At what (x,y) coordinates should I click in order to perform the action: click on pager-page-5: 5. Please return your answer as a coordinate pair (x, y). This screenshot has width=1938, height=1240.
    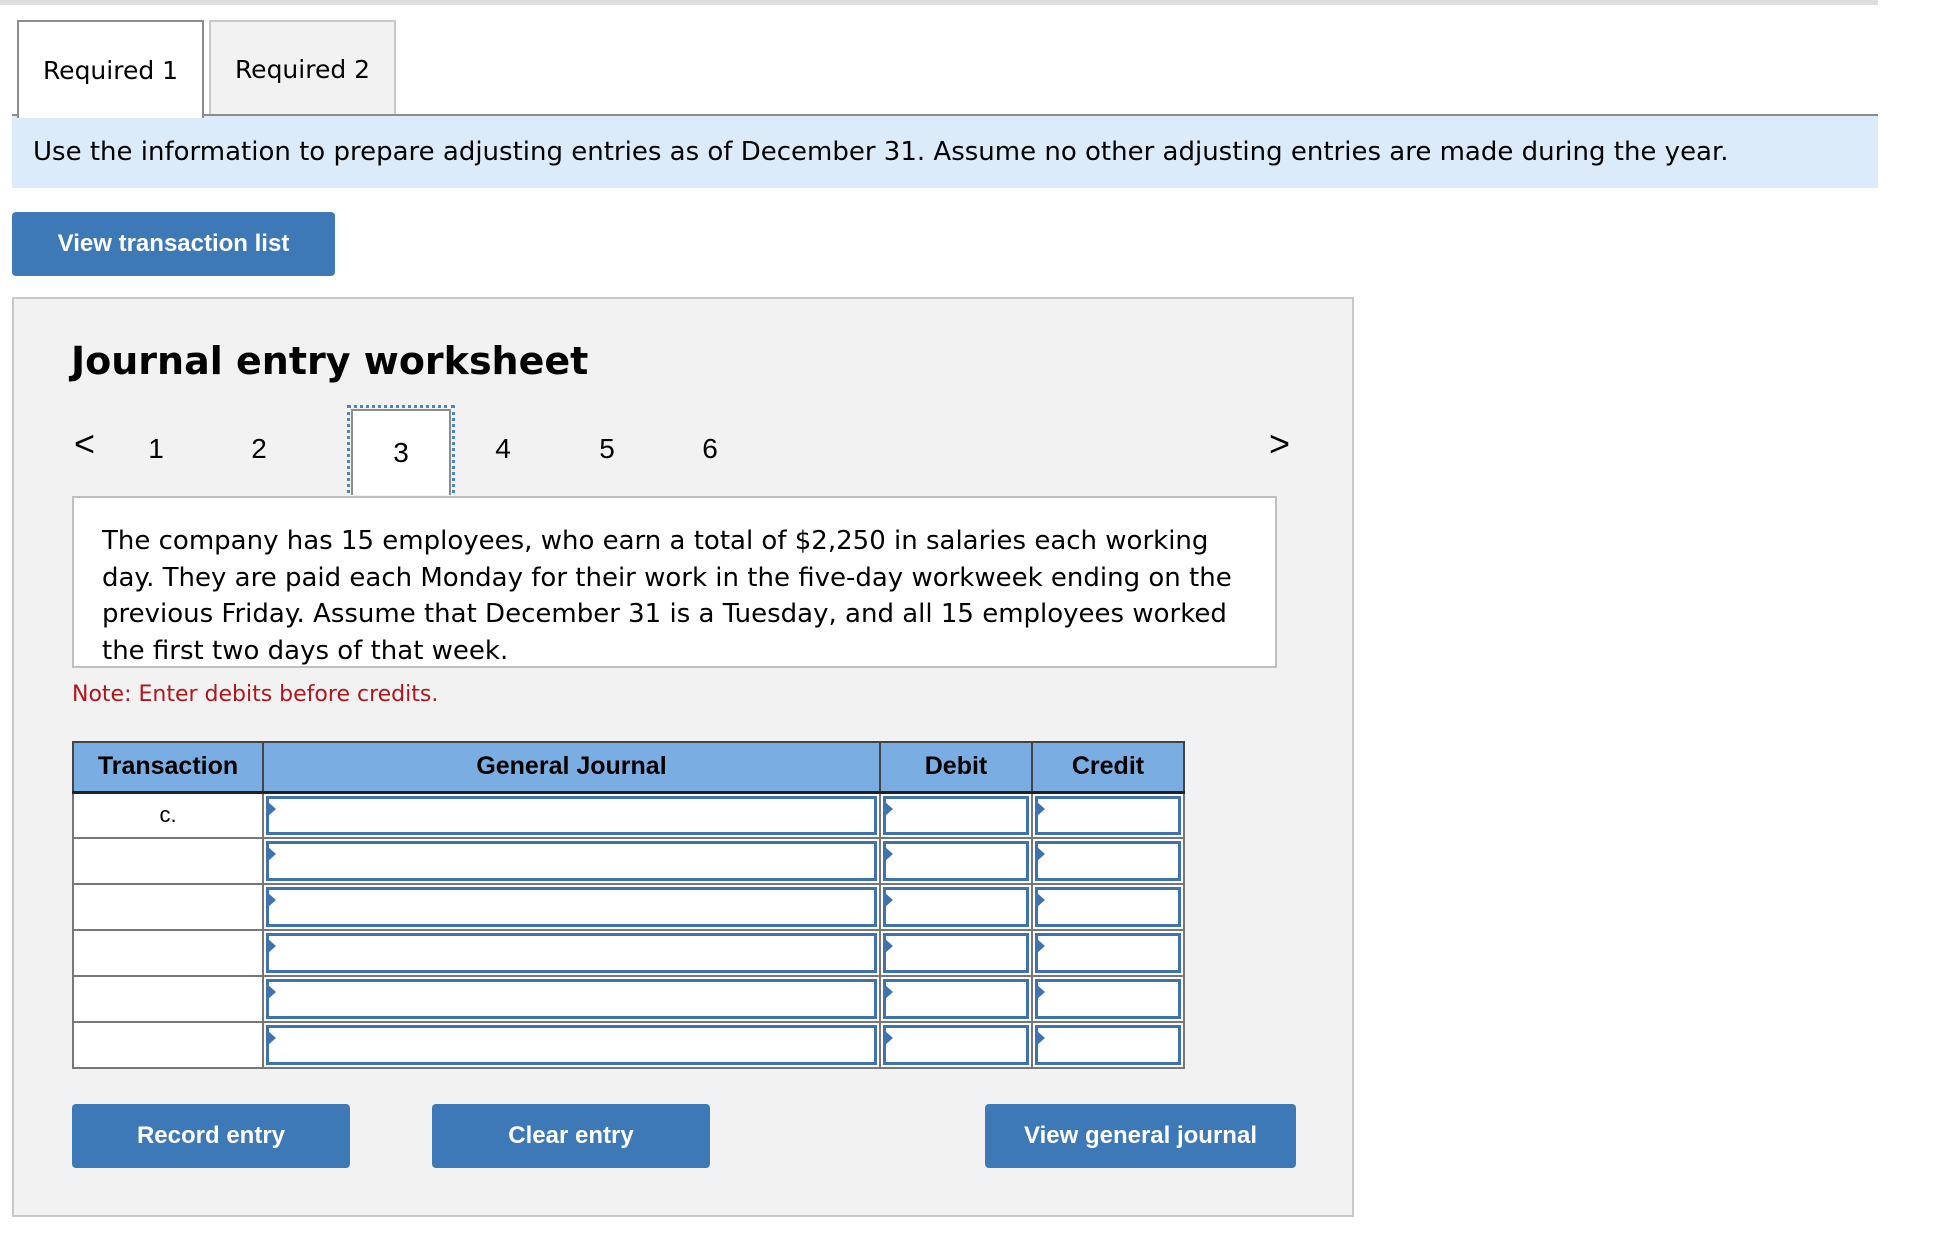
    Looking at the image, I should click on (607, 449).